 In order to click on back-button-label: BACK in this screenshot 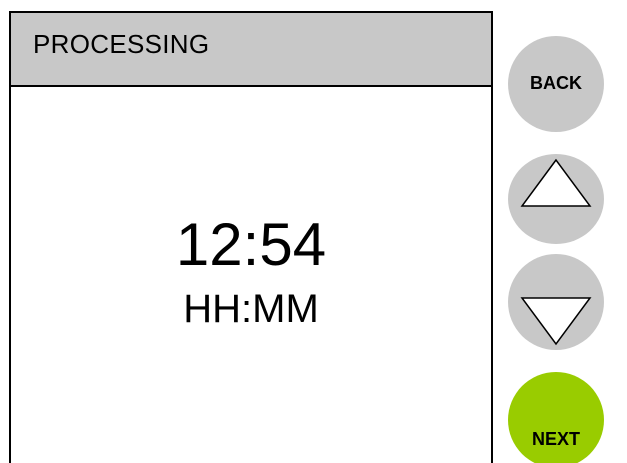, I will do `click(556, 83)`.